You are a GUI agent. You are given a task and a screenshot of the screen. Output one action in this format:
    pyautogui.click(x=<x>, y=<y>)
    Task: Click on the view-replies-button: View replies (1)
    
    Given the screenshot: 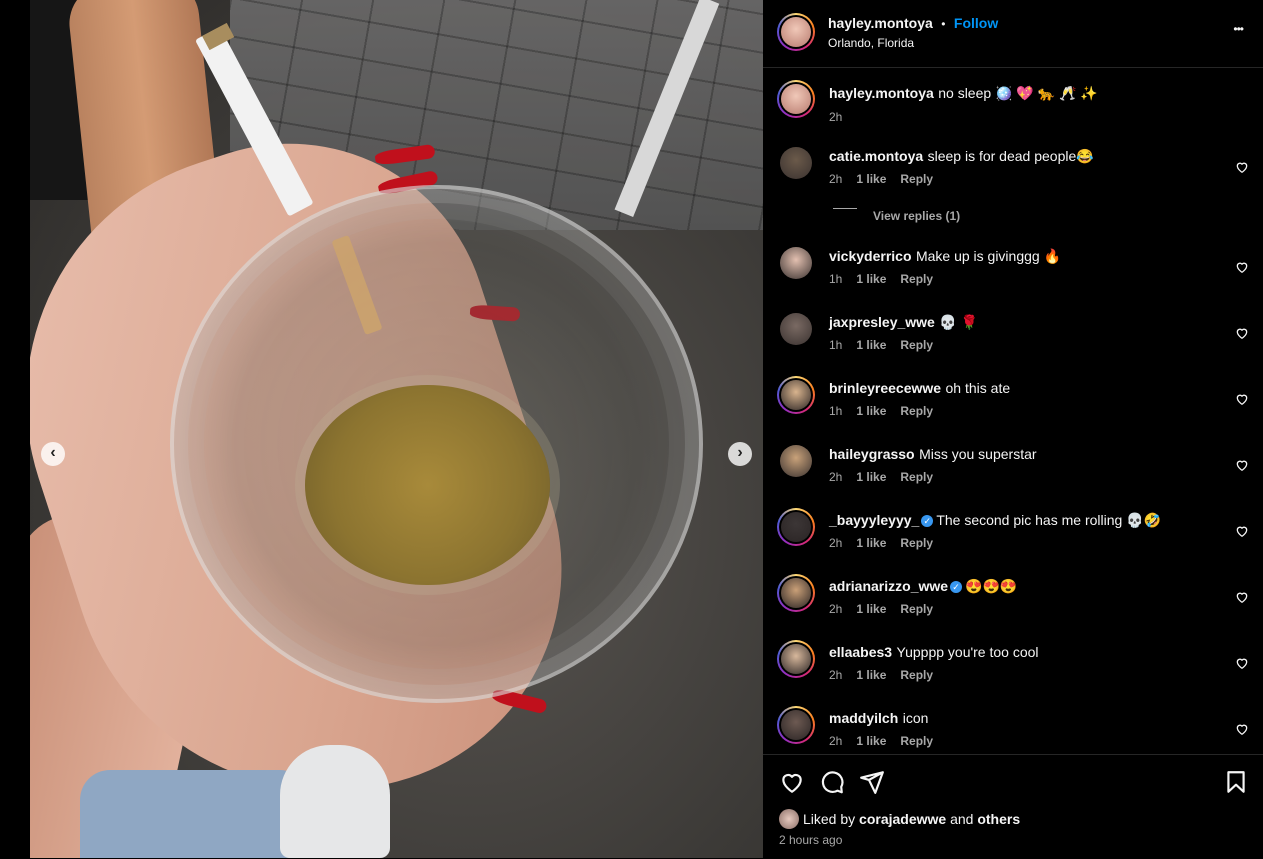 What is the action you would take?
    pyautogui.click(x=916, y=216)
    